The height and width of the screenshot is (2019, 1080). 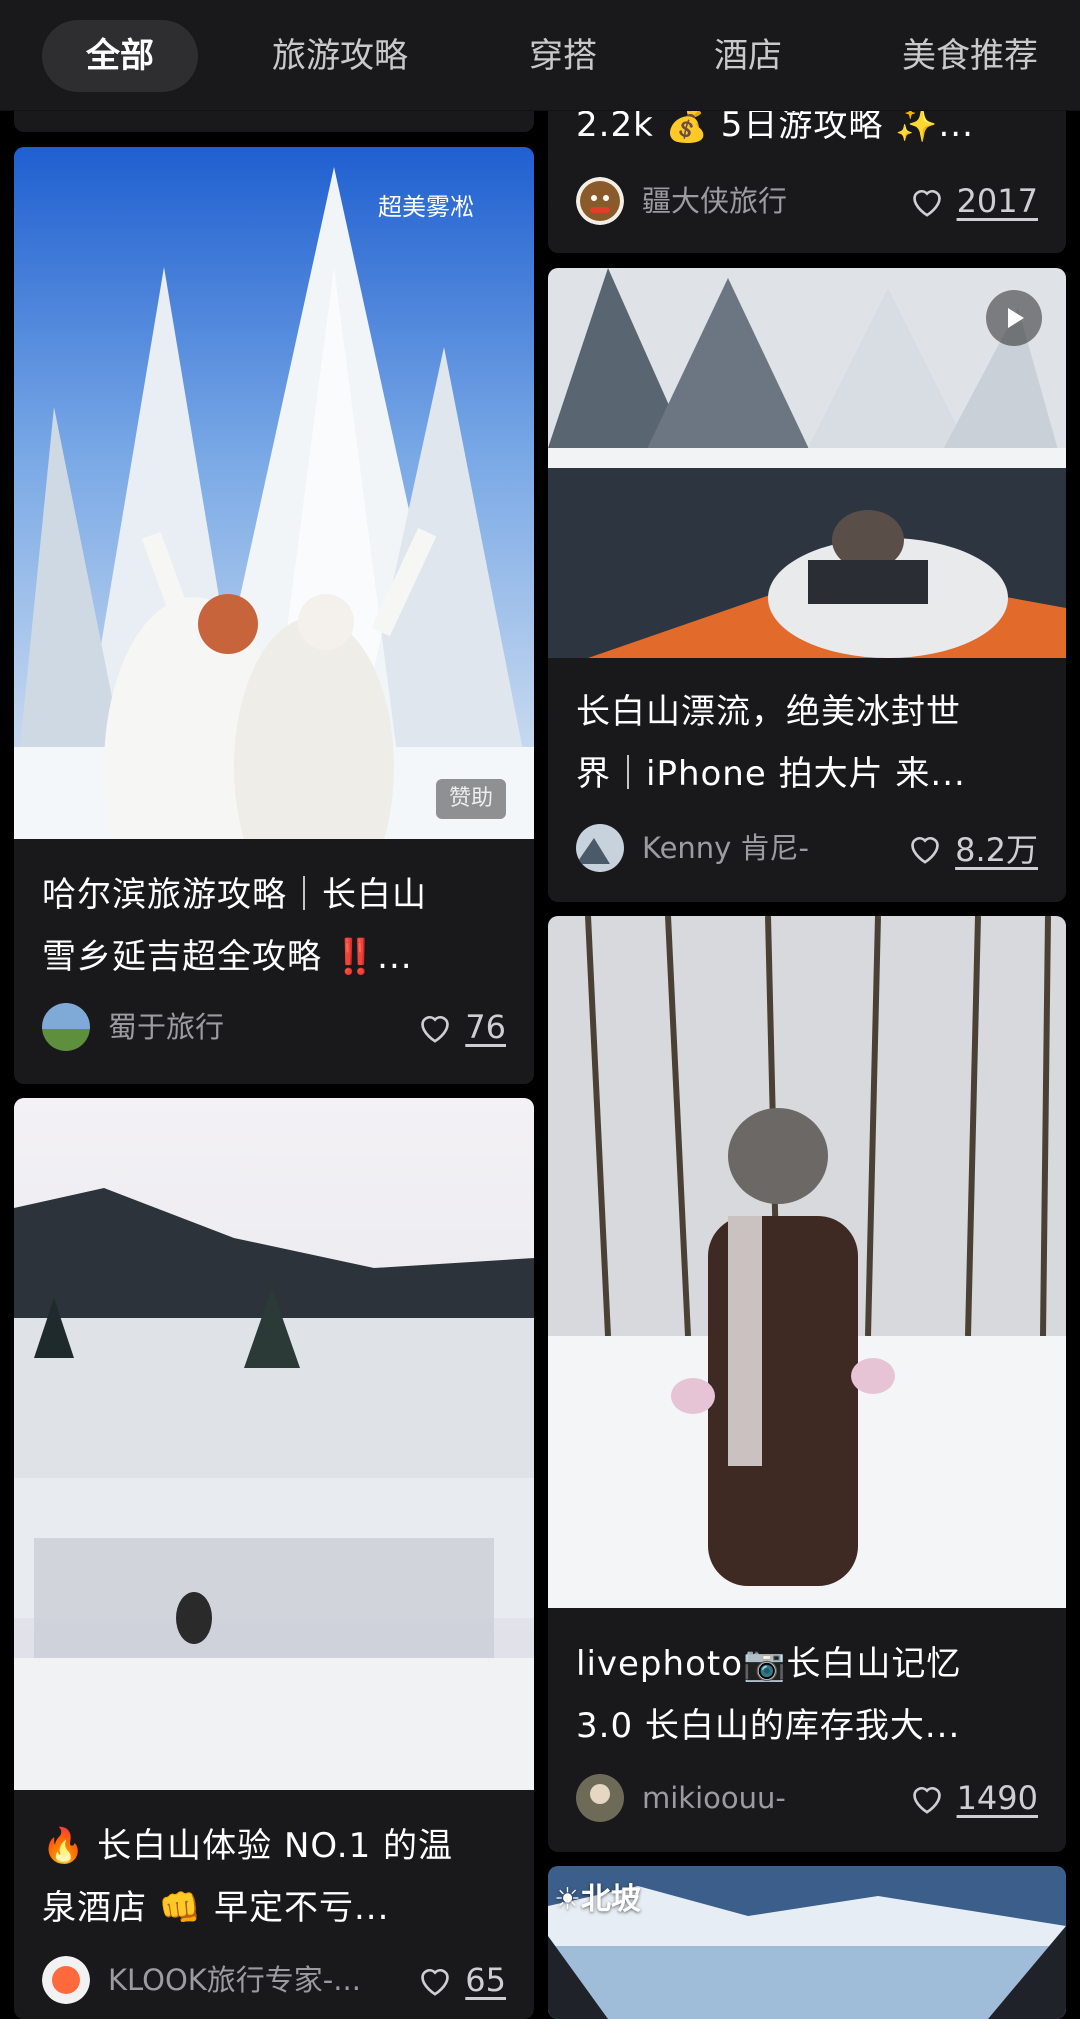 What do you see at coordinates (807, 1799) in the screenshot?
I see `note-meta: mikioouu- 1490` at bounding box center [807, 1799].